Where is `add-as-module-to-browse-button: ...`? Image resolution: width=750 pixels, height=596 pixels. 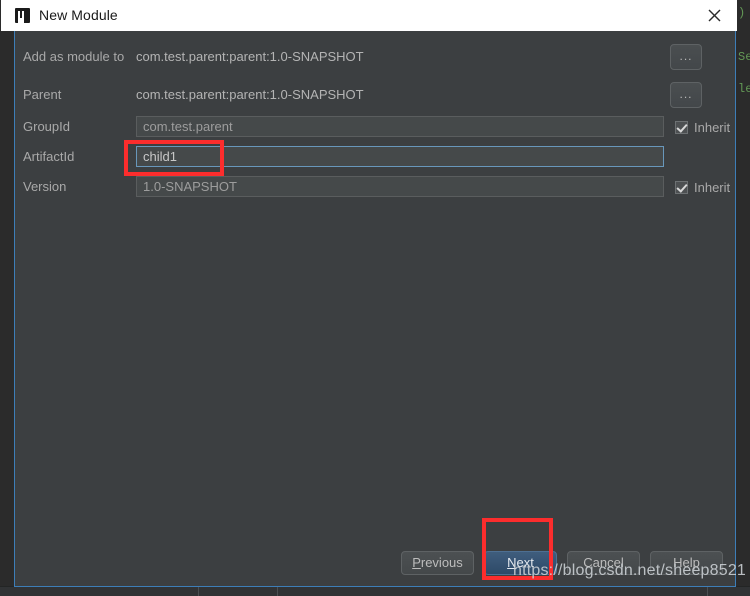 add-as-module-to-browse-button: ... is located at coordinates (686, 57).